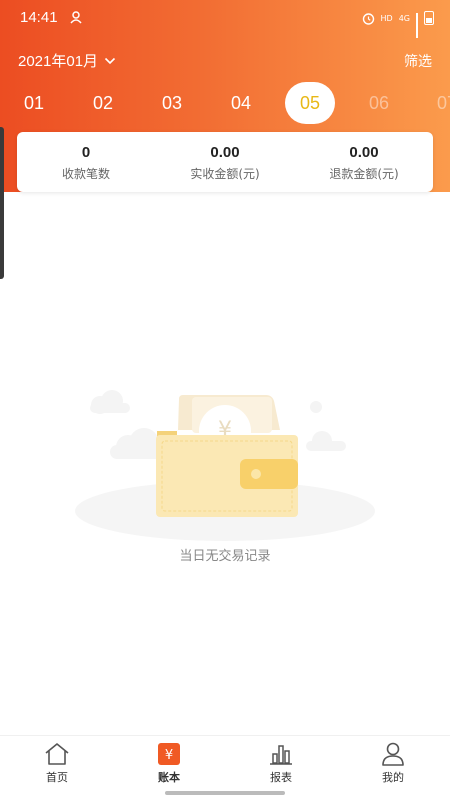 The width and height of the screenshot is (450, 800). I want to click on signal-icon, so click(417, 25).